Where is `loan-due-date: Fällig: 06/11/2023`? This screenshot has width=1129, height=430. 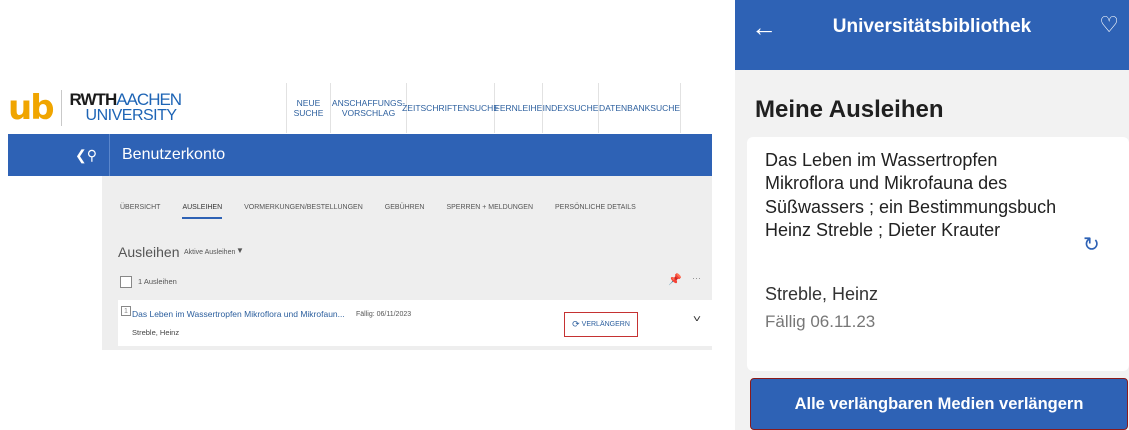
loan-due-date: Fällig: 06/11/2023 is located at coordinates (384, 314).